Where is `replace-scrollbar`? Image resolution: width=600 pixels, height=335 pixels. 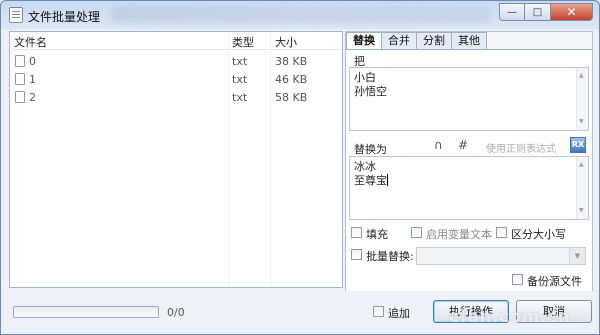
replace-scrollbar is located at coordinates (582, 188).